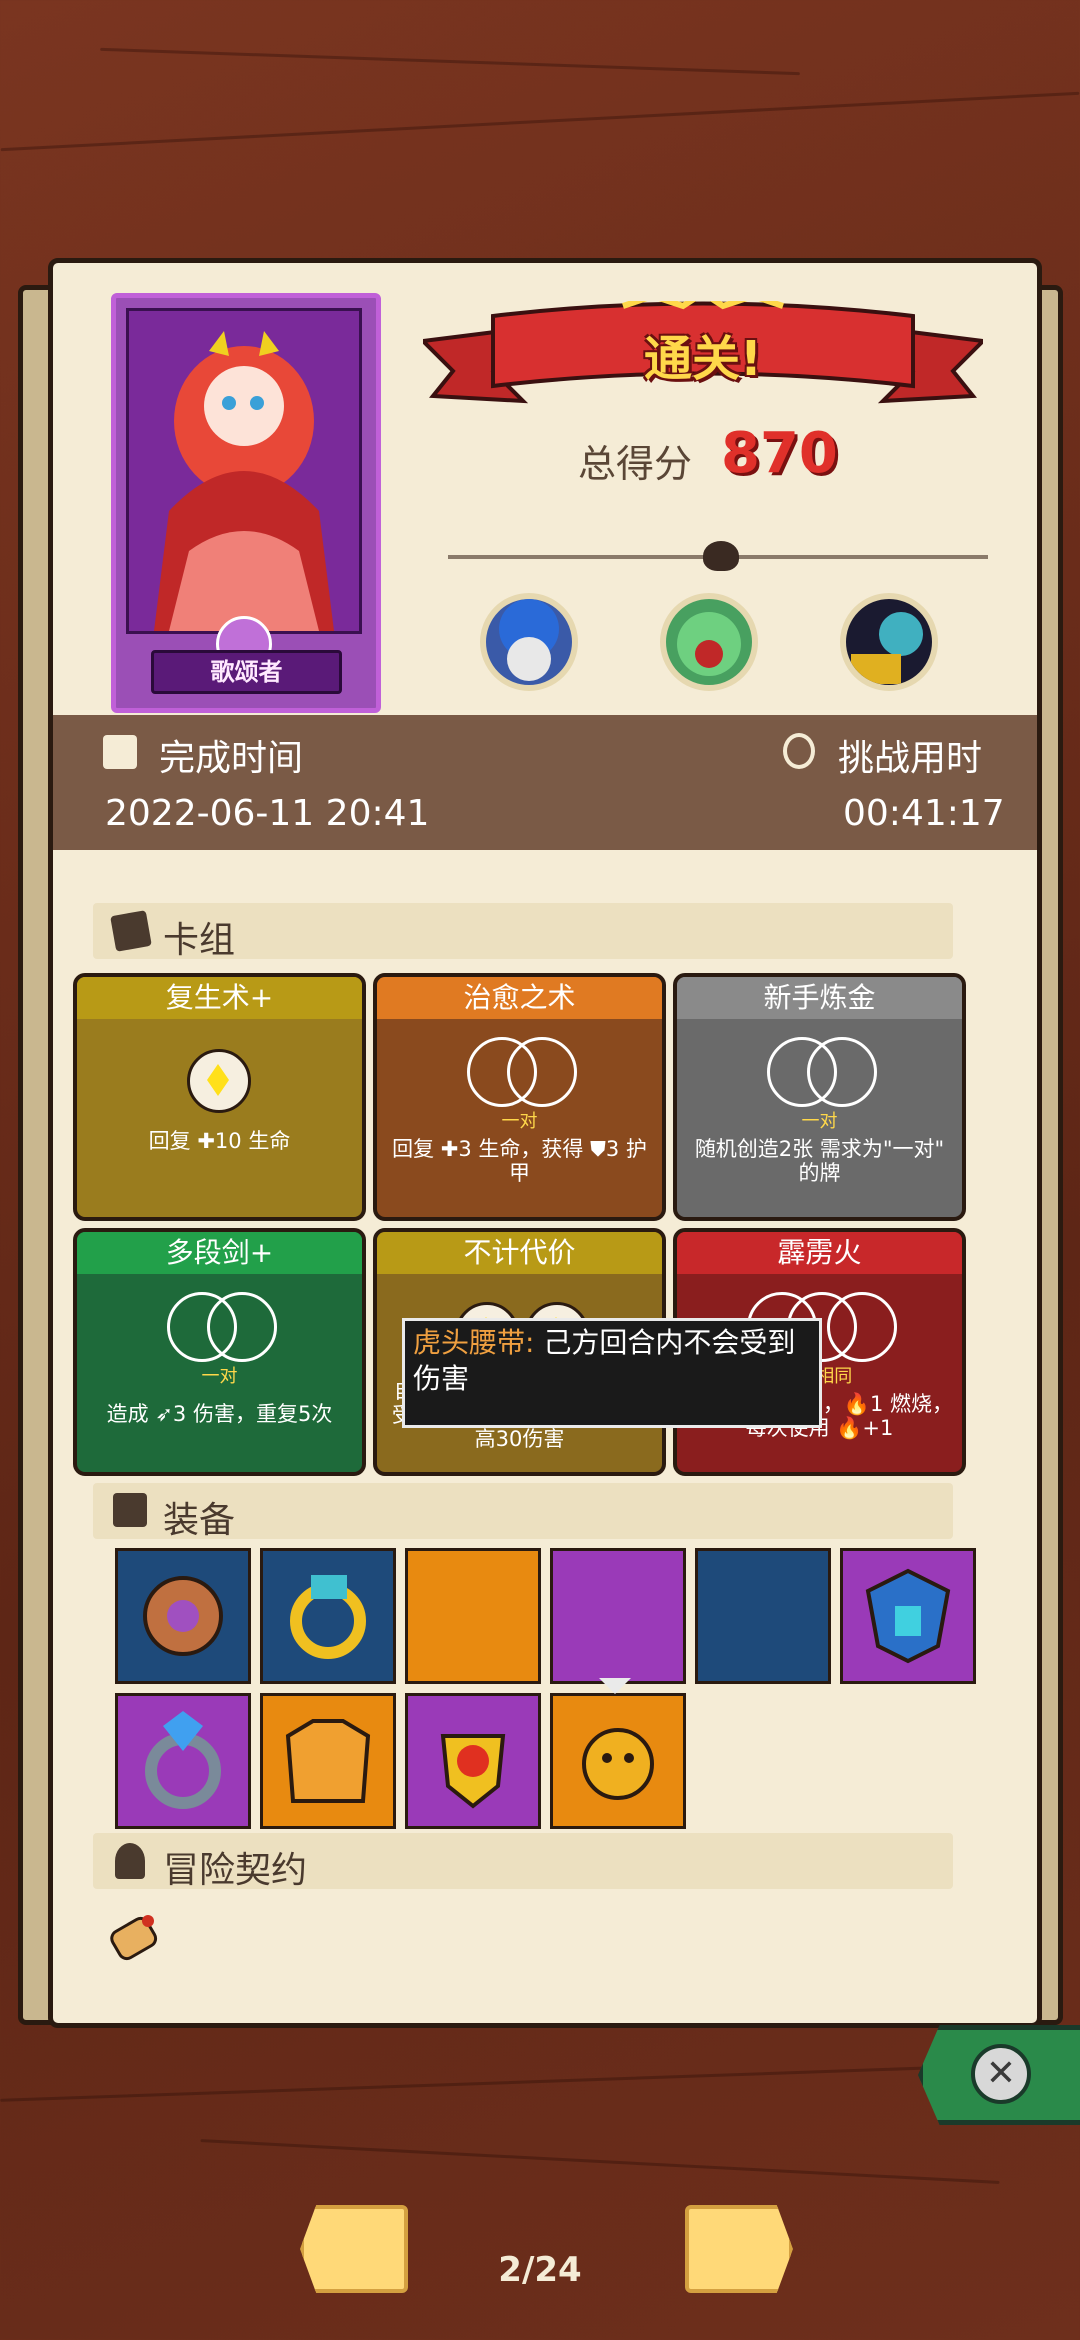  Describe the element at coordinates (183, 1761) in the screenshot. I see `equipment-crystal-ring` at that location.